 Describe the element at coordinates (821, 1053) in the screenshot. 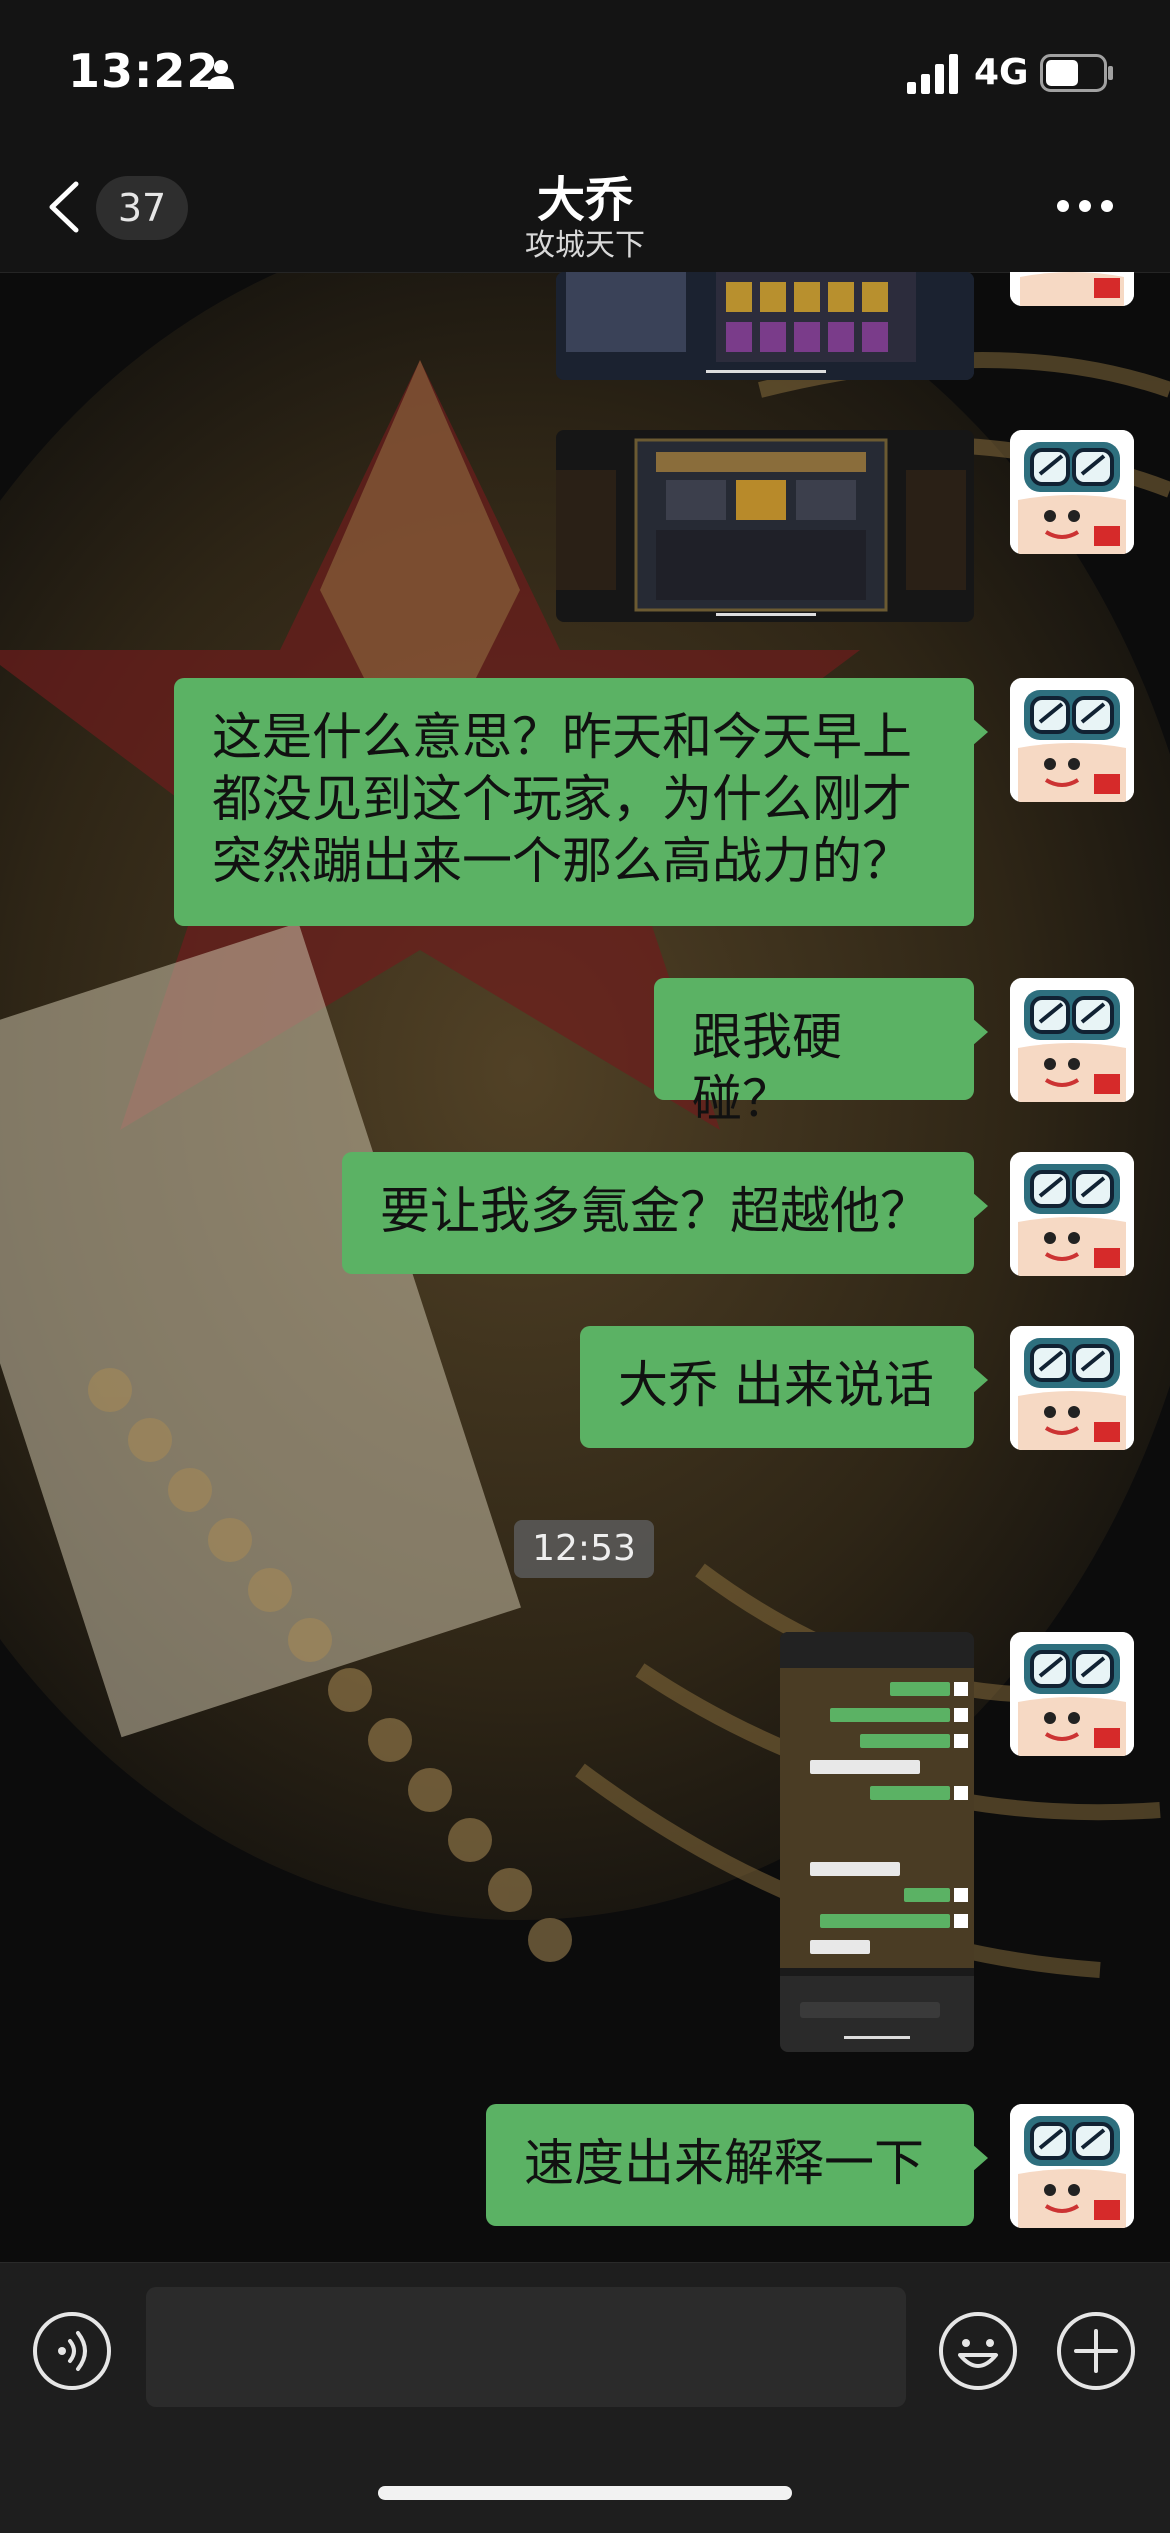

I see `text-message: 跟我硬碰？` at that location.